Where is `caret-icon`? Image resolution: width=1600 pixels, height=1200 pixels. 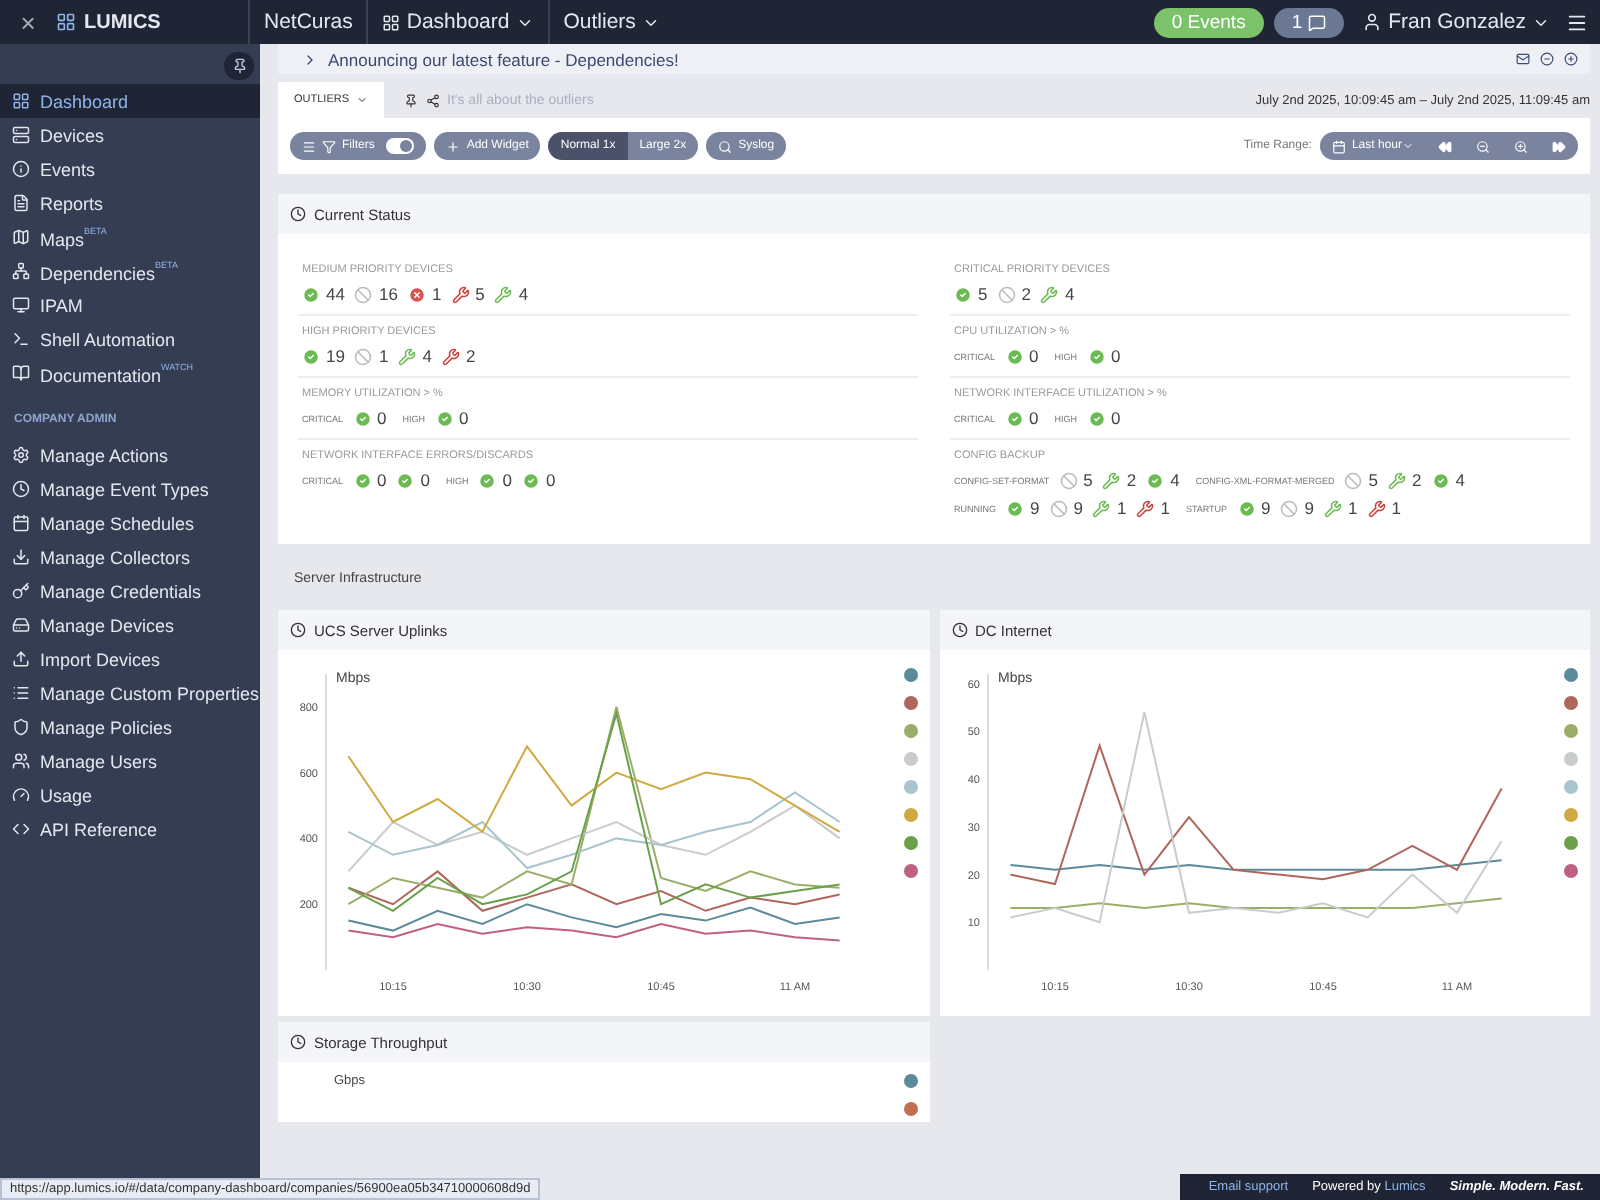 caret-icon is located at coordinates (1408, 146).